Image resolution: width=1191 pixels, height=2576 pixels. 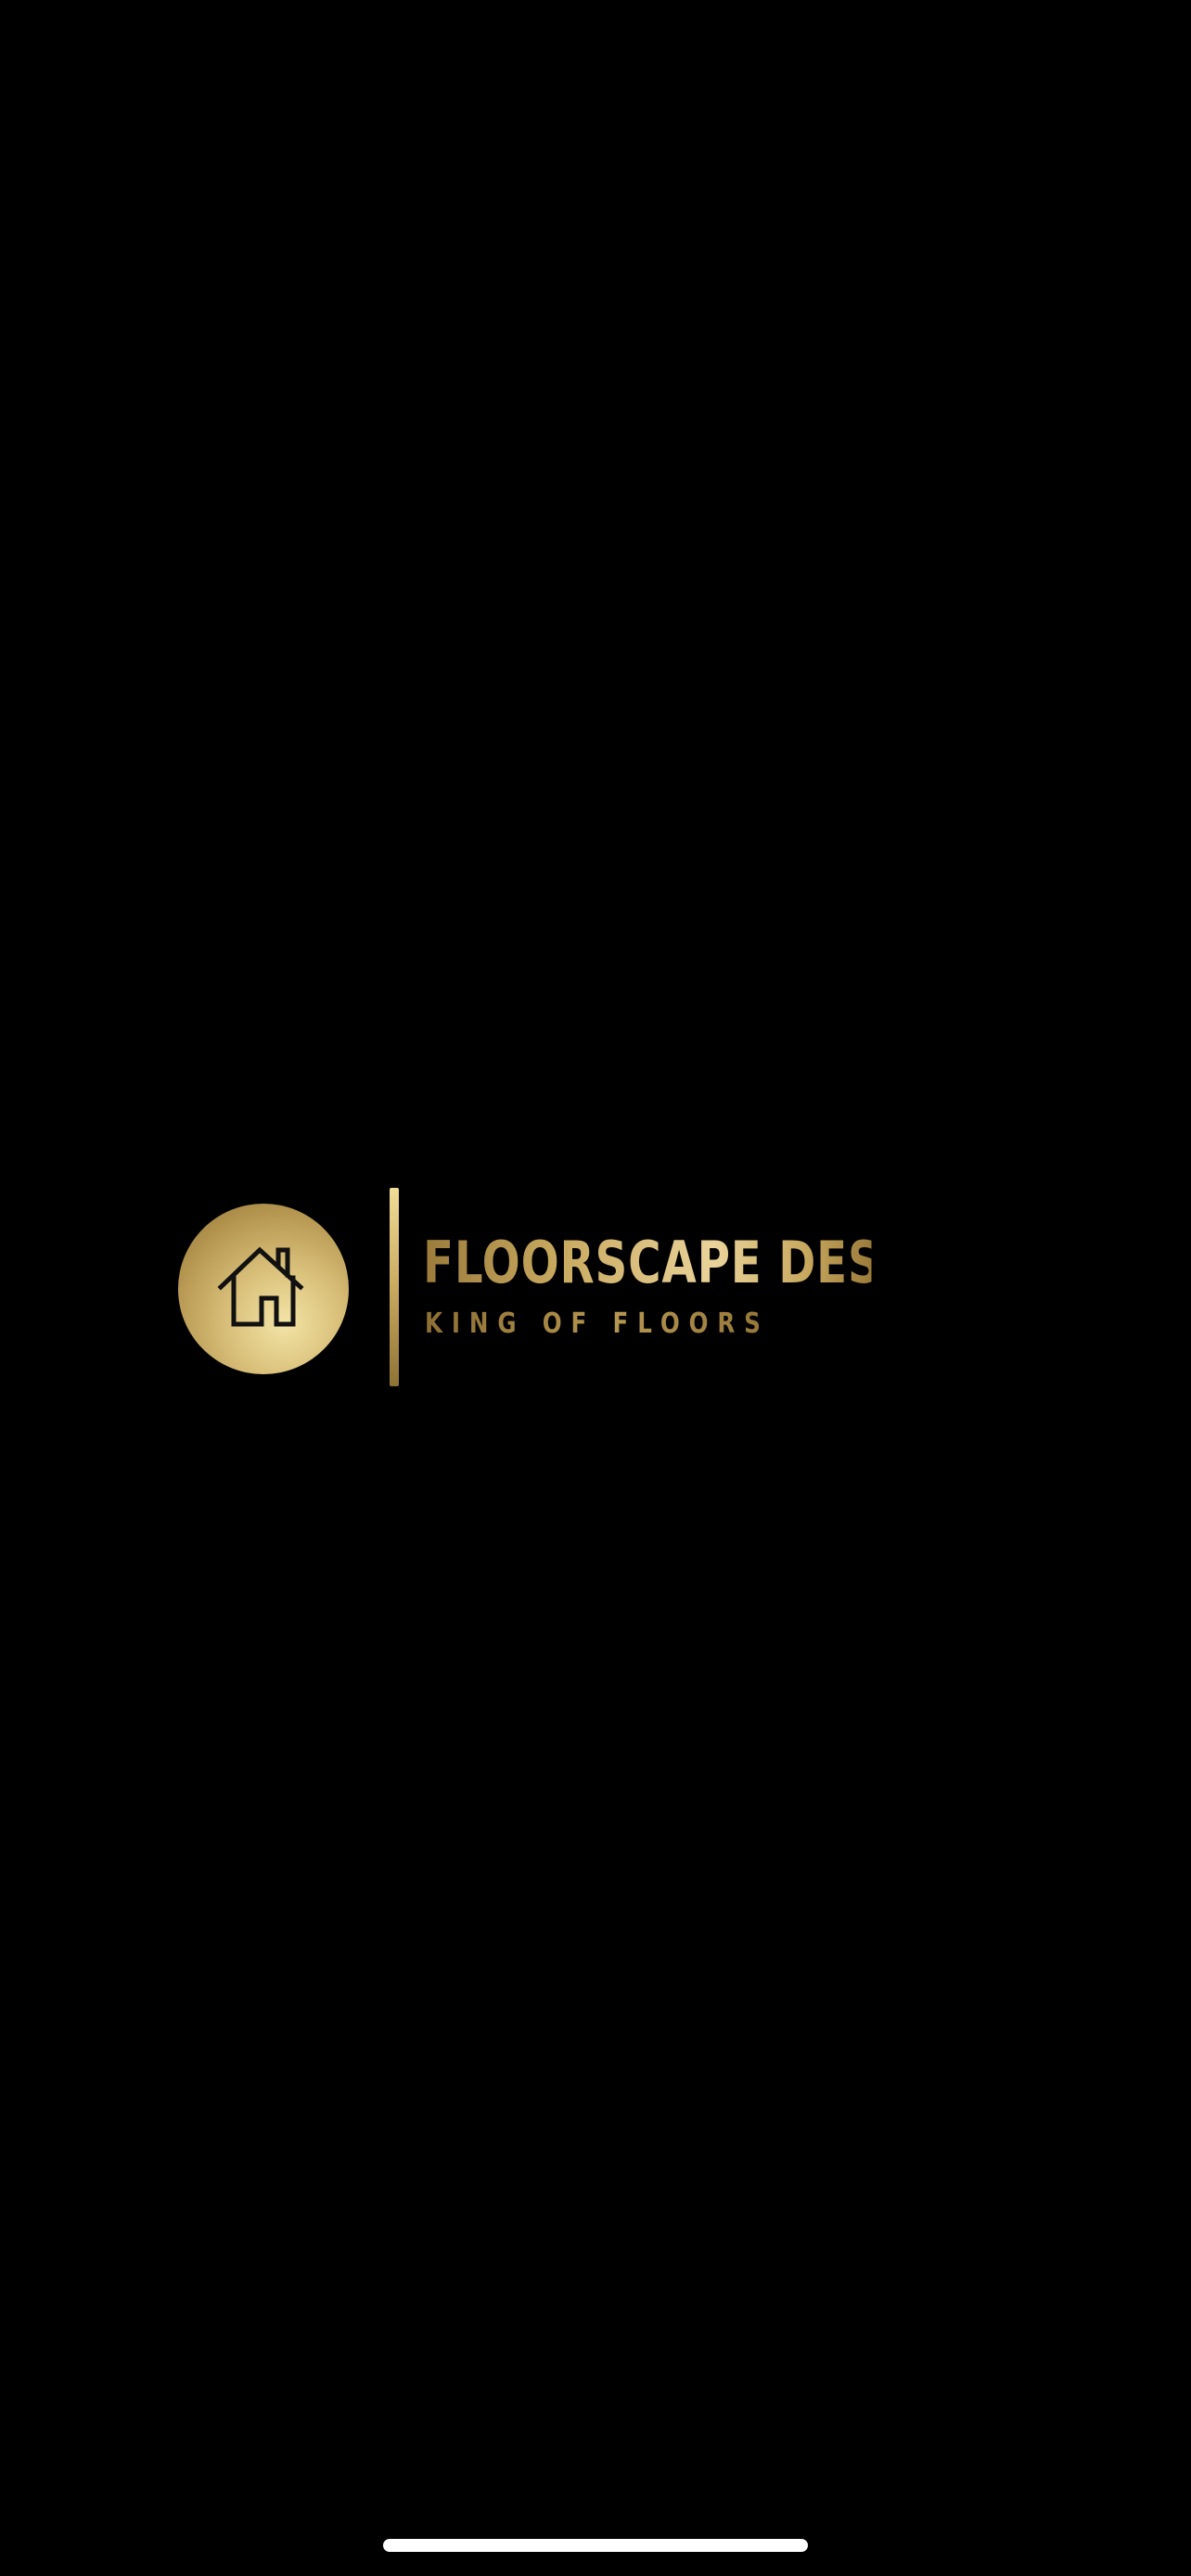 I want to click on house-icon, so click(x=260, y=1286).